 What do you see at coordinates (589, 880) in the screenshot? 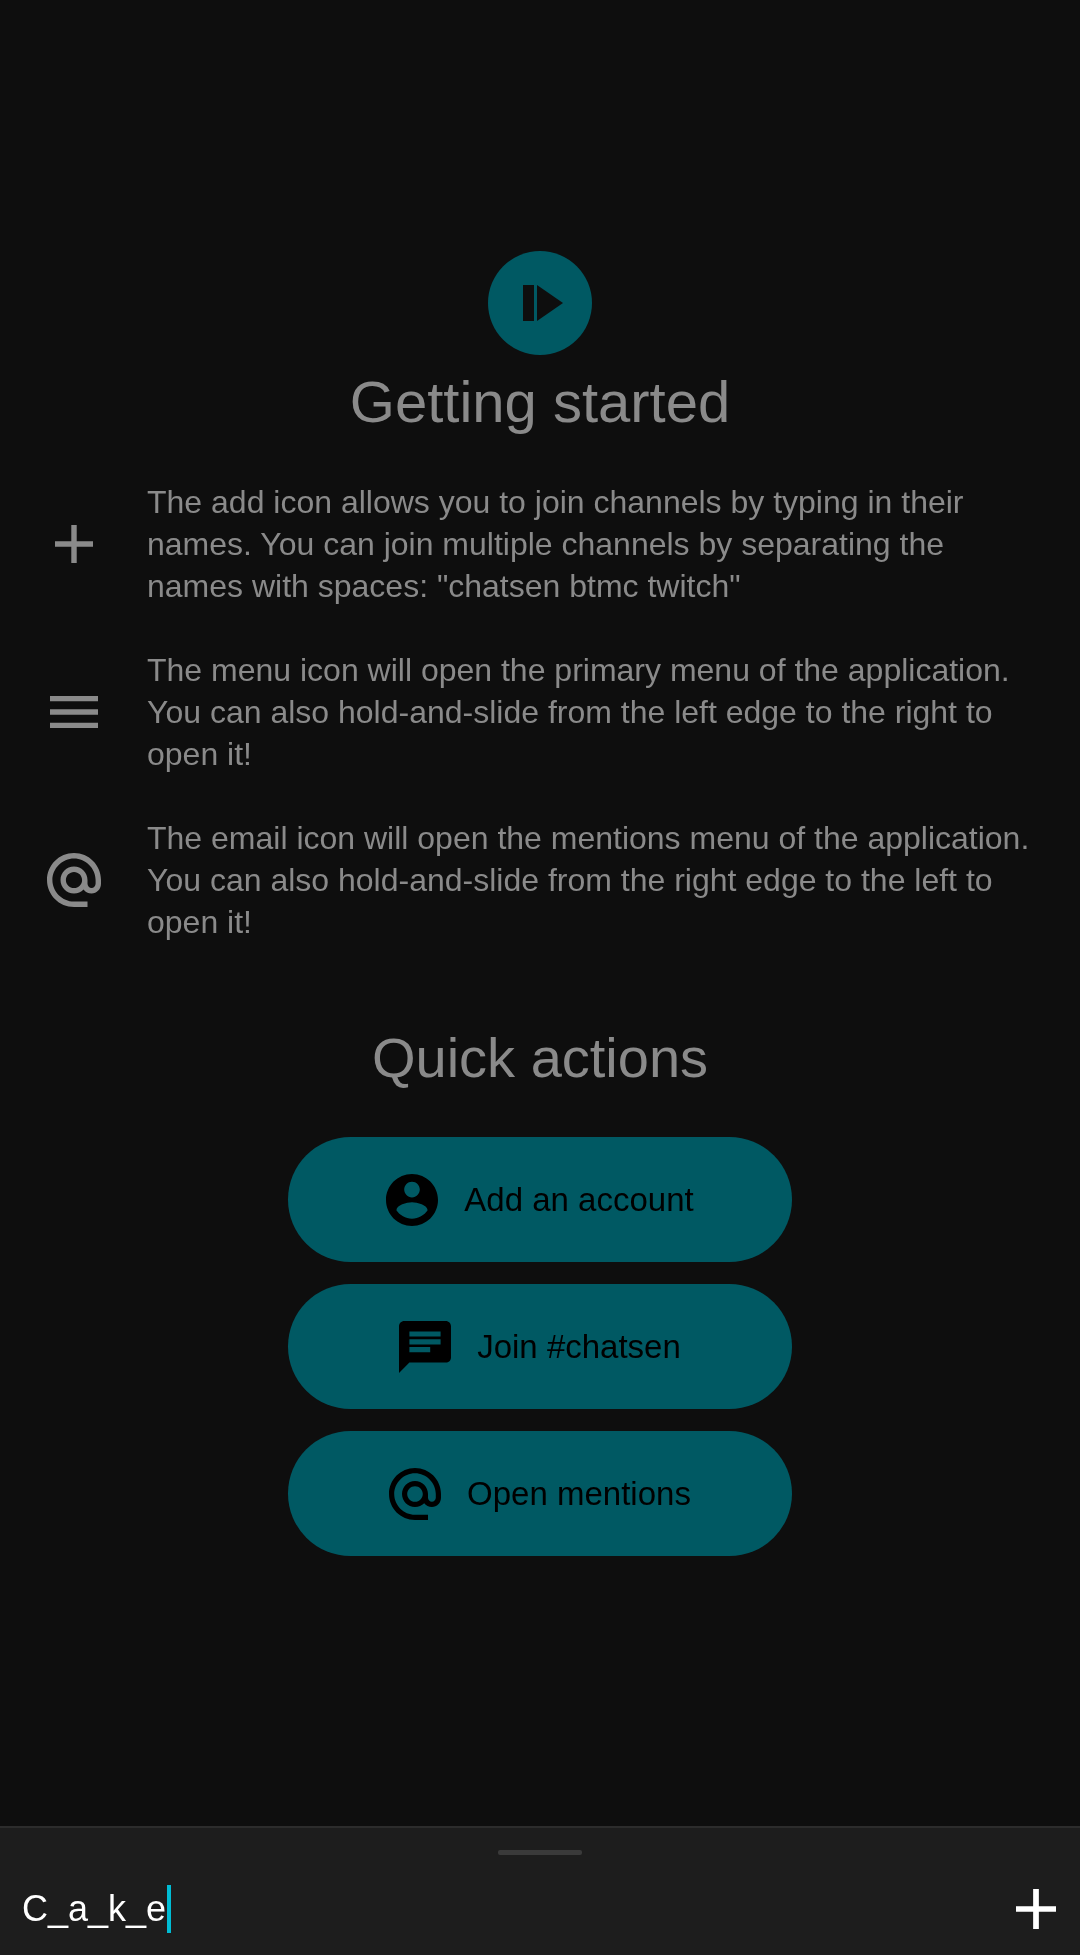
I see `tip-text: The email icon will open the mentions menu of the application. You can also hold-and-slide from the right edge to the left to open it!` at bounding box center [589, 880].